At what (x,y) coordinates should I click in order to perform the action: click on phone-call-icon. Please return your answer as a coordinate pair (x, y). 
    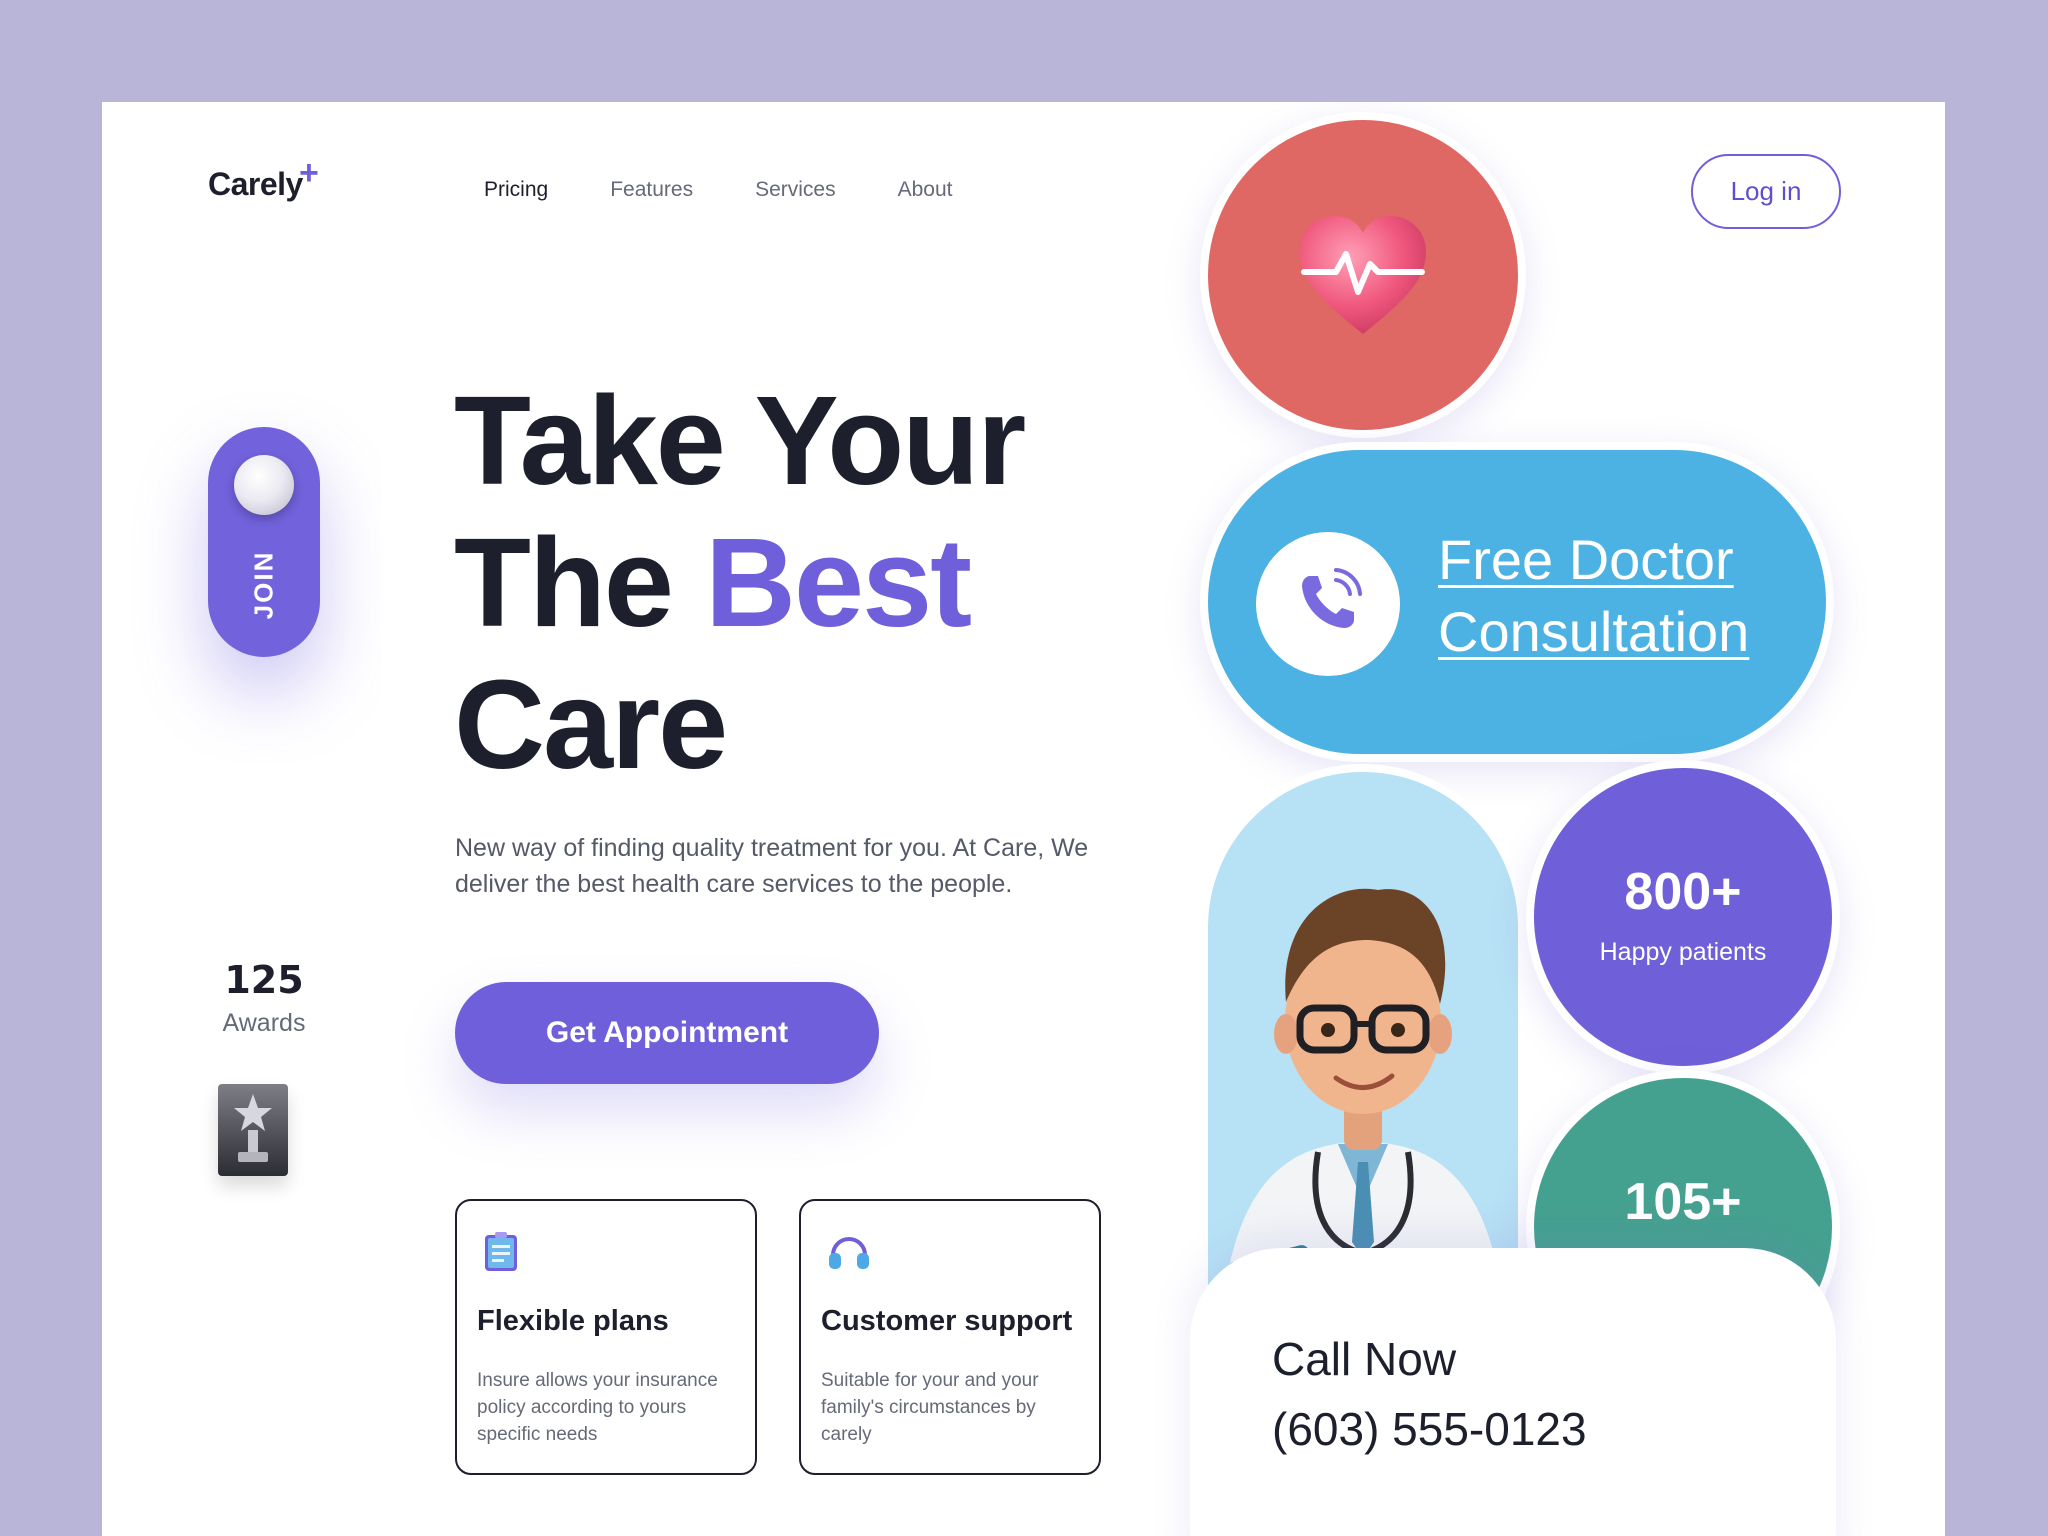
    Looking at the image, I should click on (1328, 604).